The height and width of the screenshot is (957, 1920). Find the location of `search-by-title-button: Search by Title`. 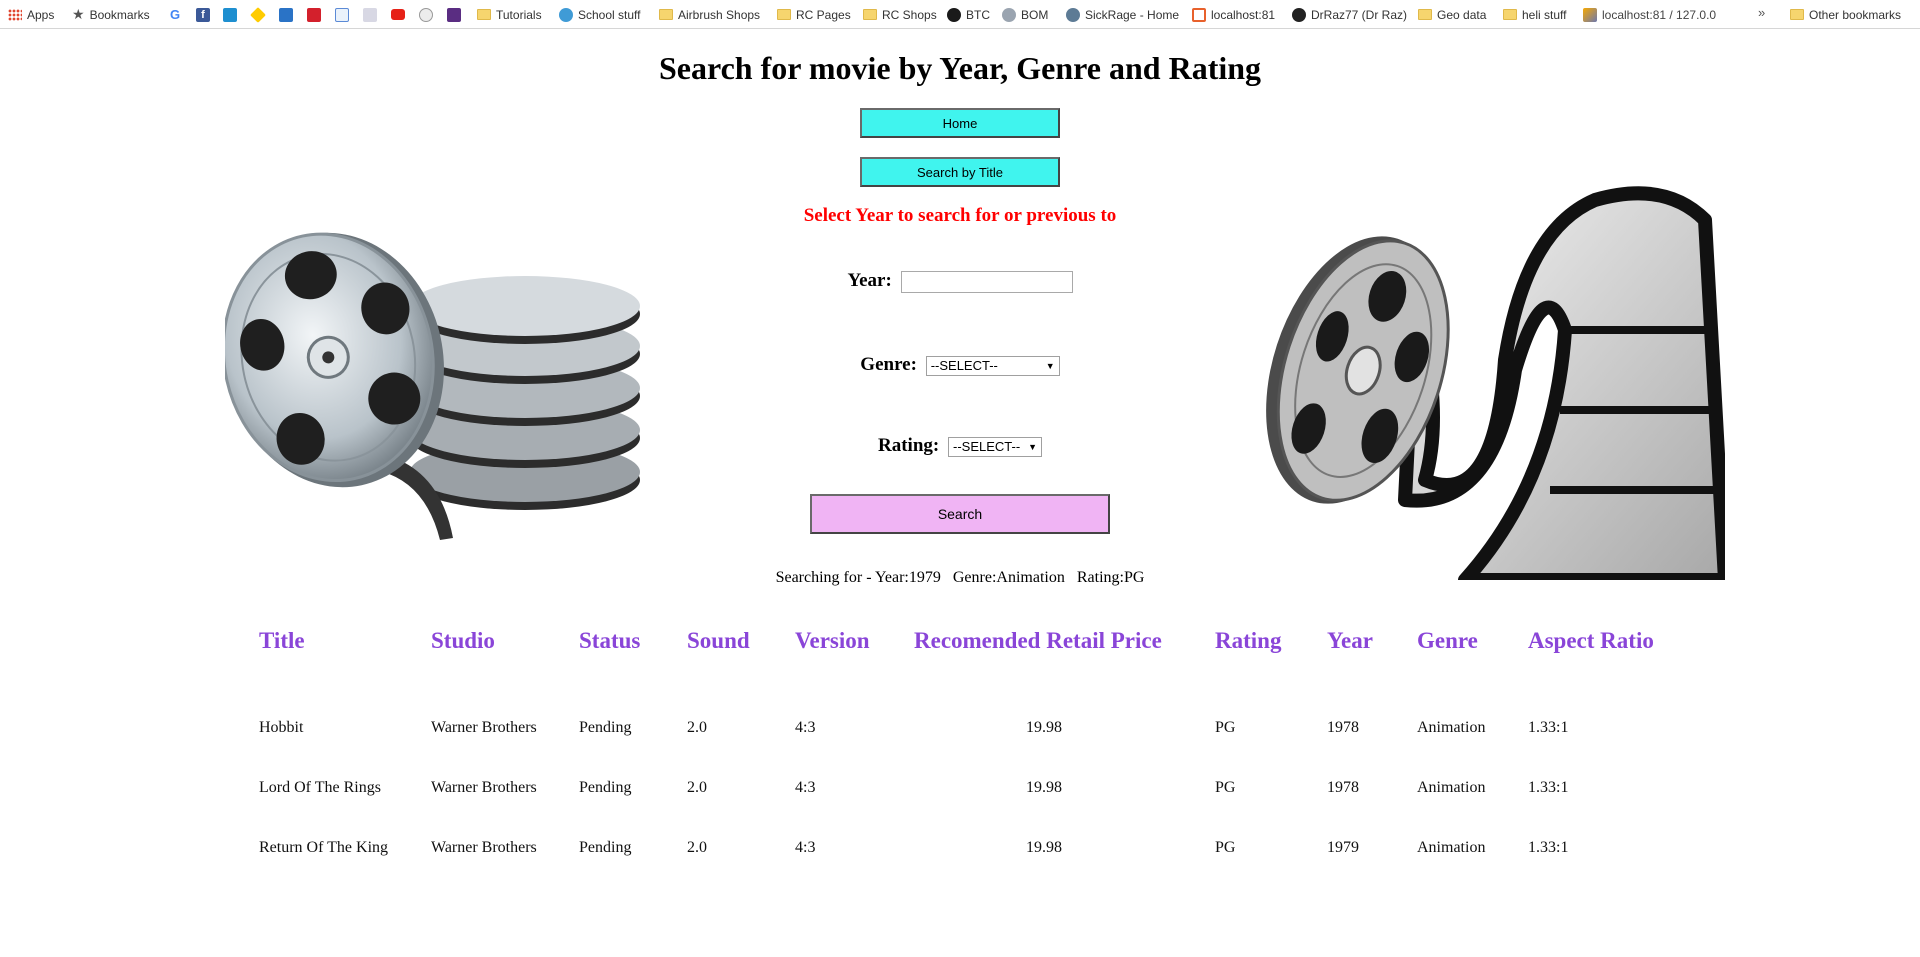

search-by-title-button: Search by Title is located at coordinates (960, 172).